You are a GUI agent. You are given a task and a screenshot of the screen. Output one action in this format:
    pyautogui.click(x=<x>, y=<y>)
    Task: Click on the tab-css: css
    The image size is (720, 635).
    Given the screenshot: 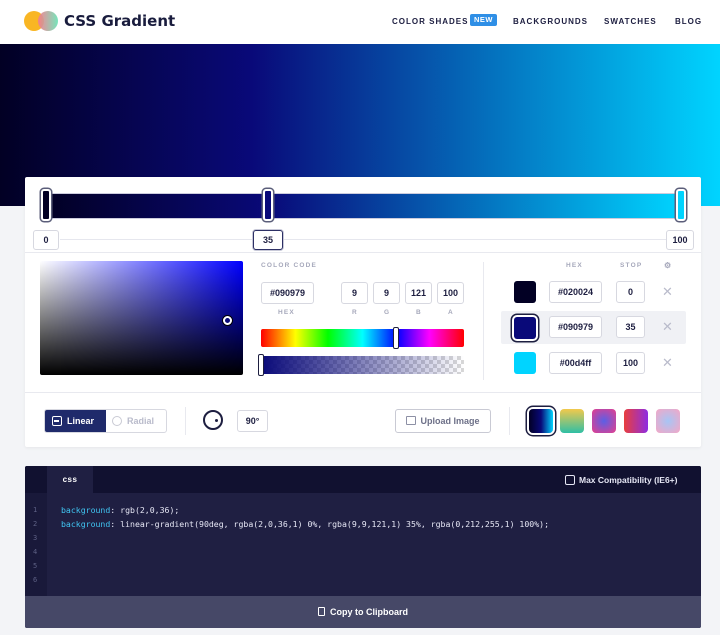 What is the action you would take?
    pyautogui.click(x=70, y=479)
    